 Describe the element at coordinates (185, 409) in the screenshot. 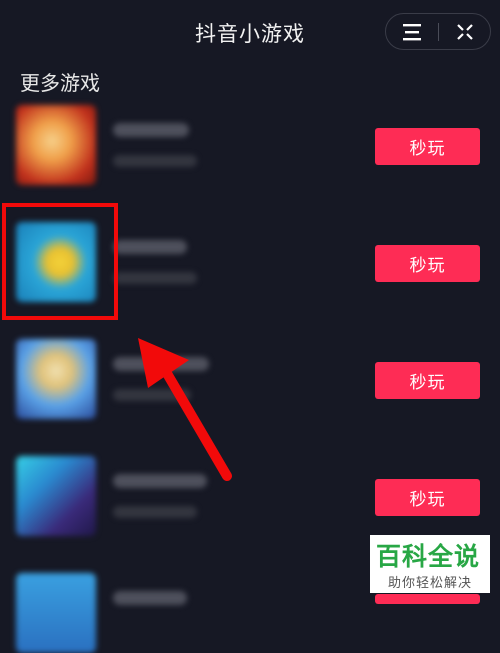

I see `red-arrow-icon` at that location.